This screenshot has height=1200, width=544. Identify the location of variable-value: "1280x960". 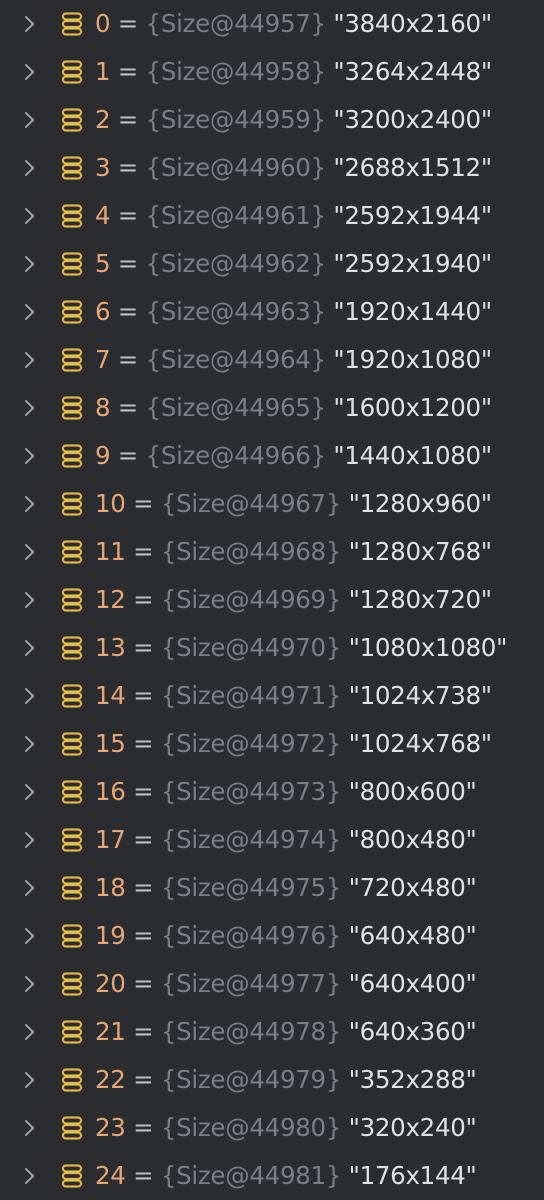
(420, 503).